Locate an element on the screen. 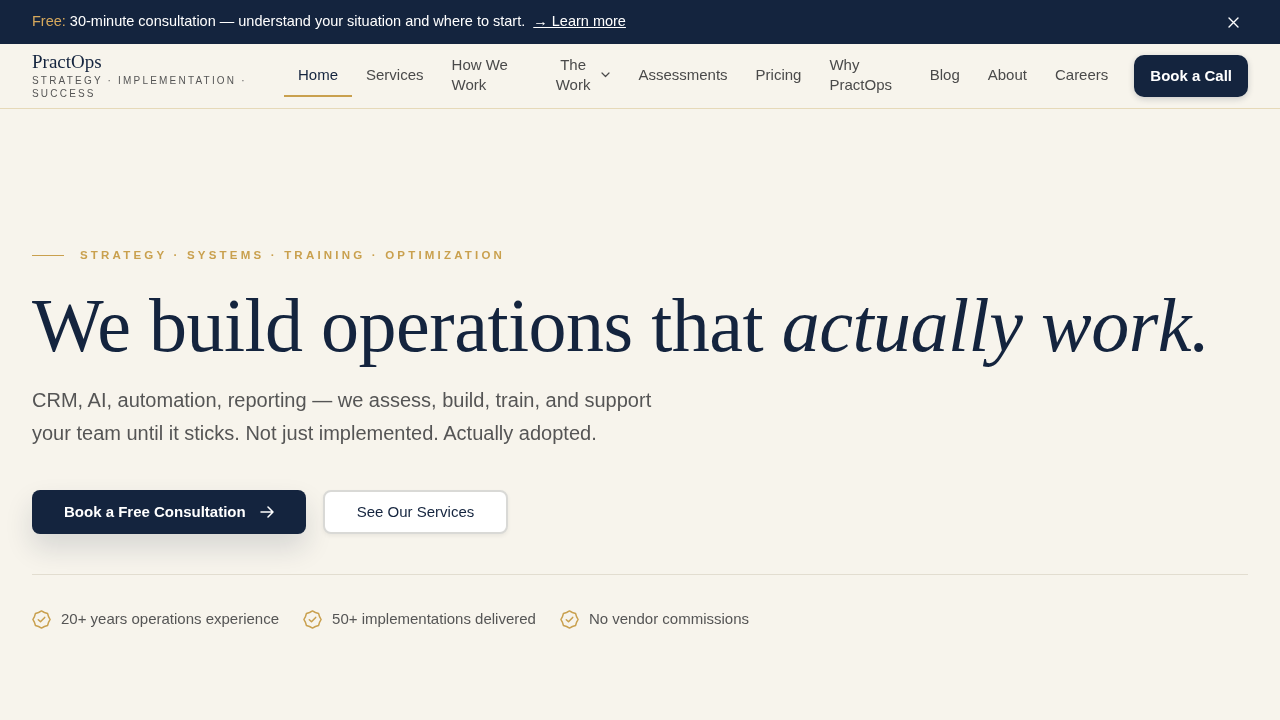 This screenshot has height=720, width=1280. logo-text: PractOps is located at coordinates (152, 62).